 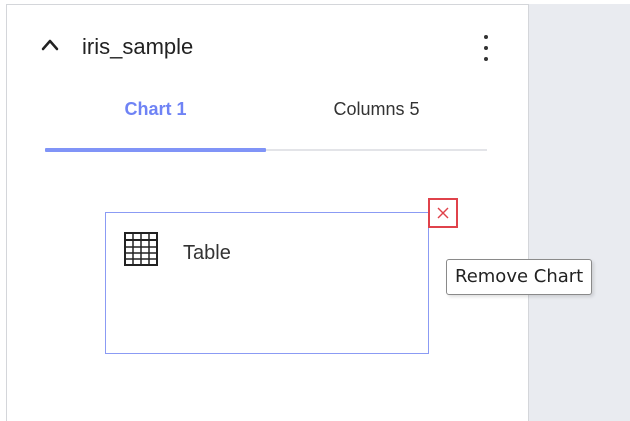 What do you see at coordinates (138, 46) in the screenshot?
I see `dataset-name: iris_sample` at bounding box center [138, 46].